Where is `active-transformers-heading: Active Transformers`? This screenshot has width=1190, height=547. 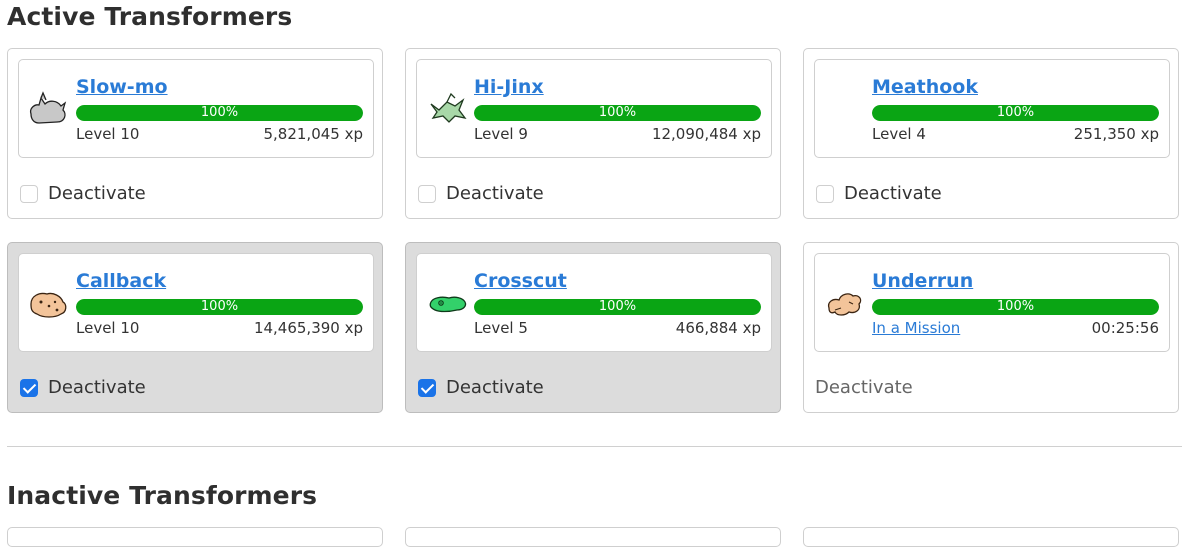
active-transformers-heading: Active Transformers is located at coordinates (150, 16).